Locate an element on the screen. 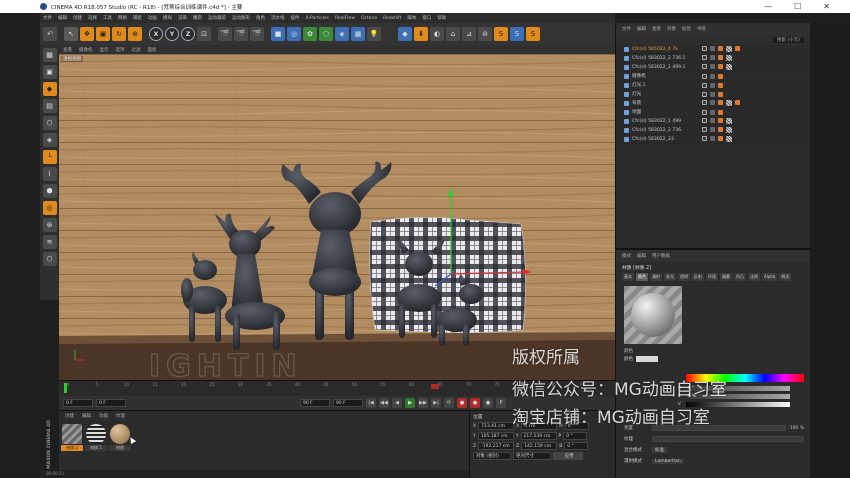  left-tool-11: ≋ is located at coordinates (49, 242).